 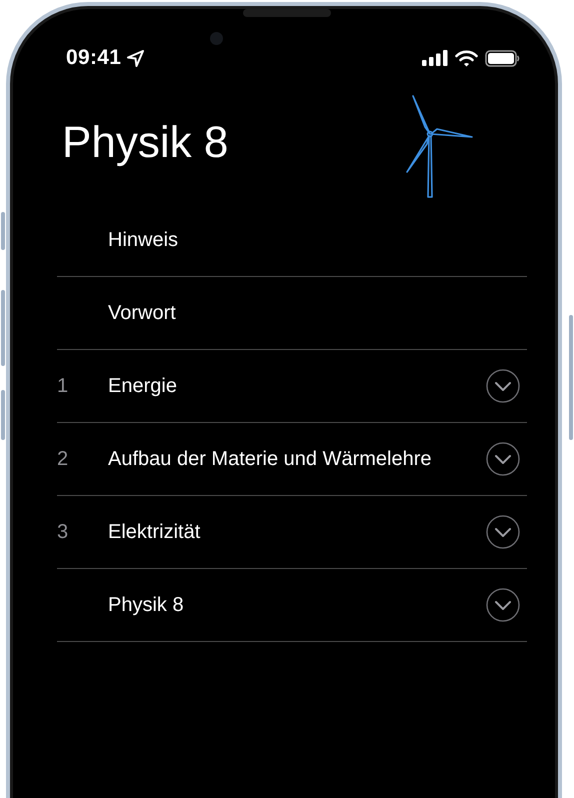 What do you see at coordinates (62, 385) in the screenshot?
I see `chapter-number: 1` at bounding box center [62, 385].